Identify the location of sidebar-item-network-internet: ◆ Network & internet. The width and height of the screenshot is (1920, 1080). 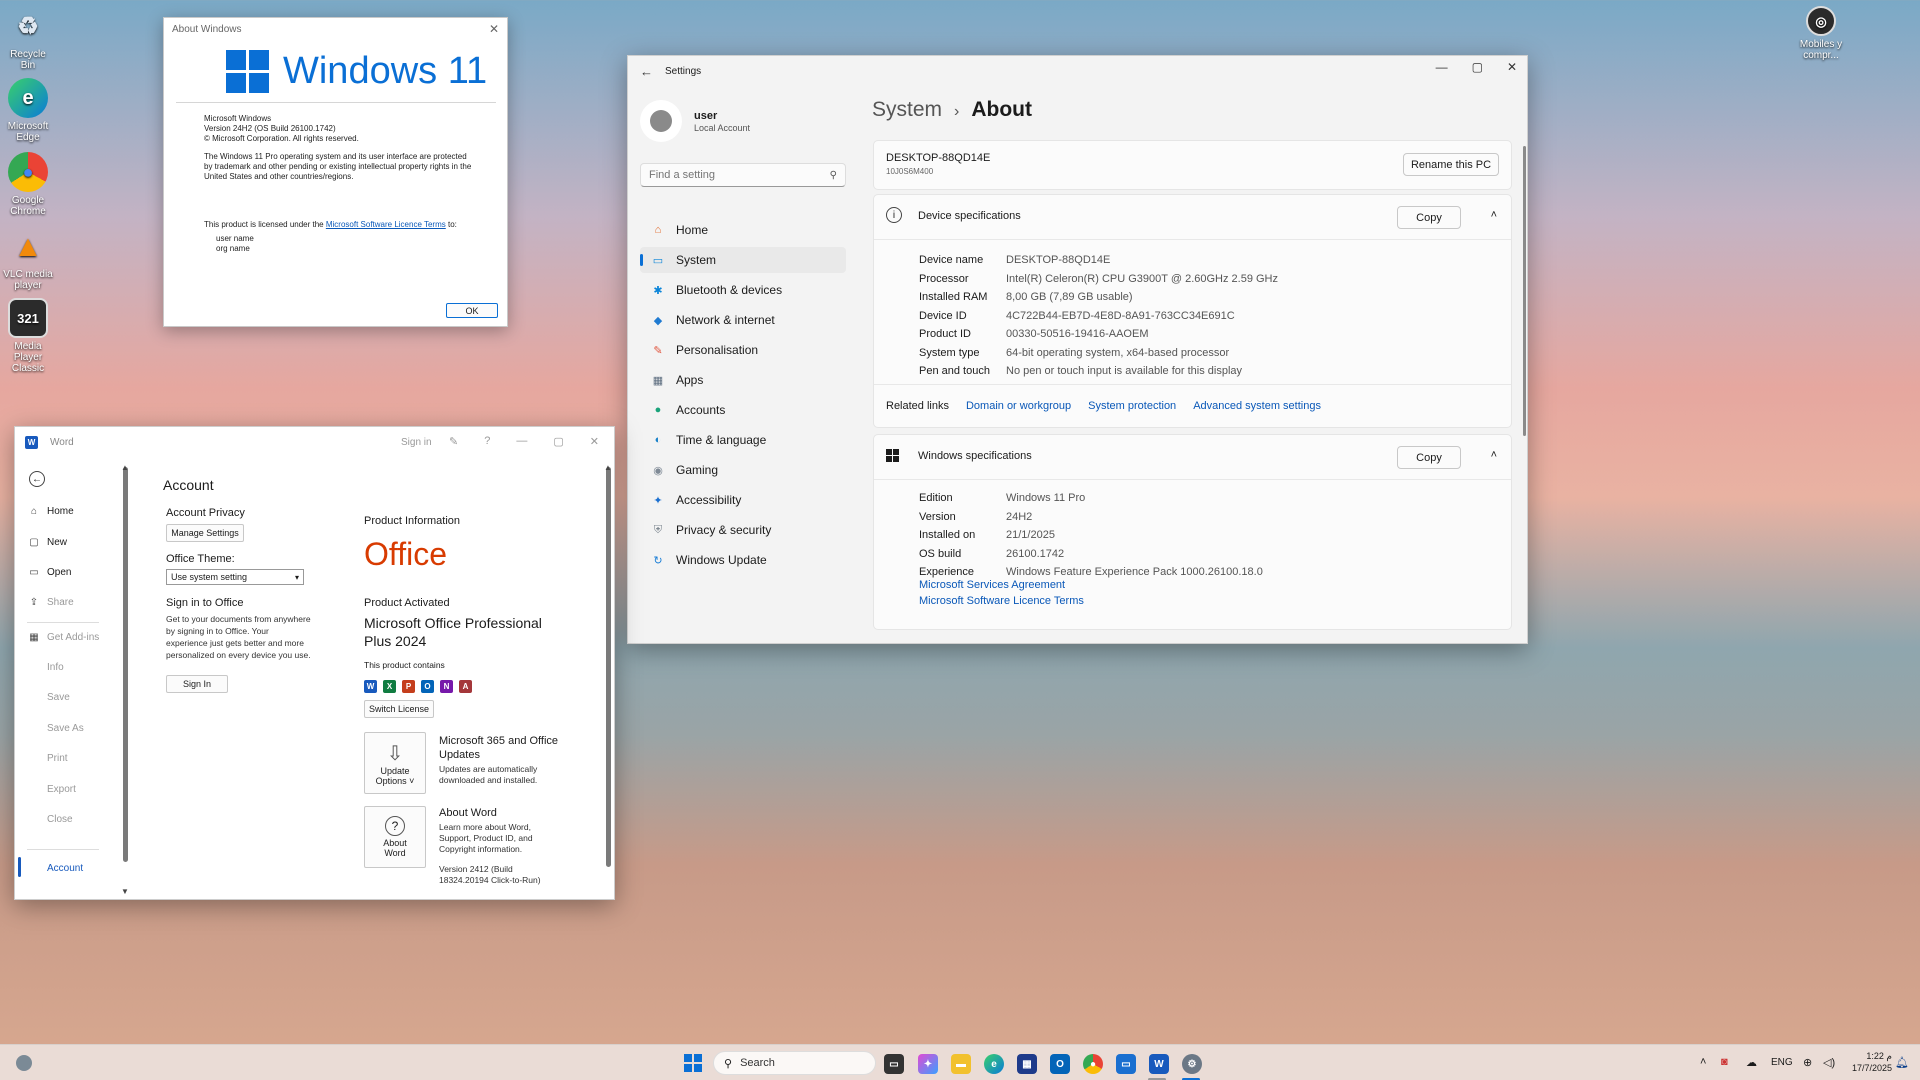
(743, 320).